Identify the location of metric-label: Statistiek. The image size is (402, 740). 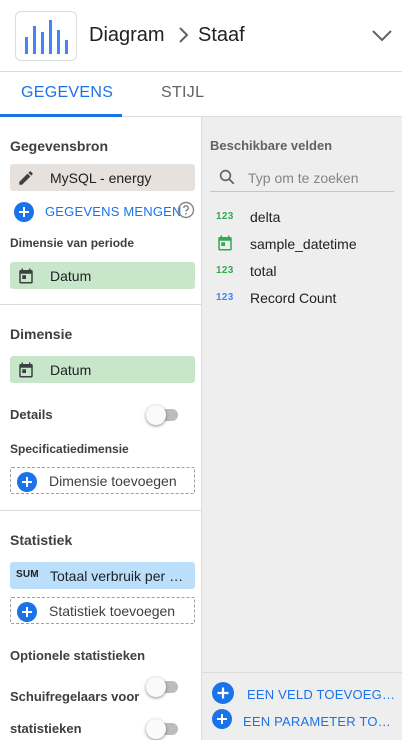
(41, 540).